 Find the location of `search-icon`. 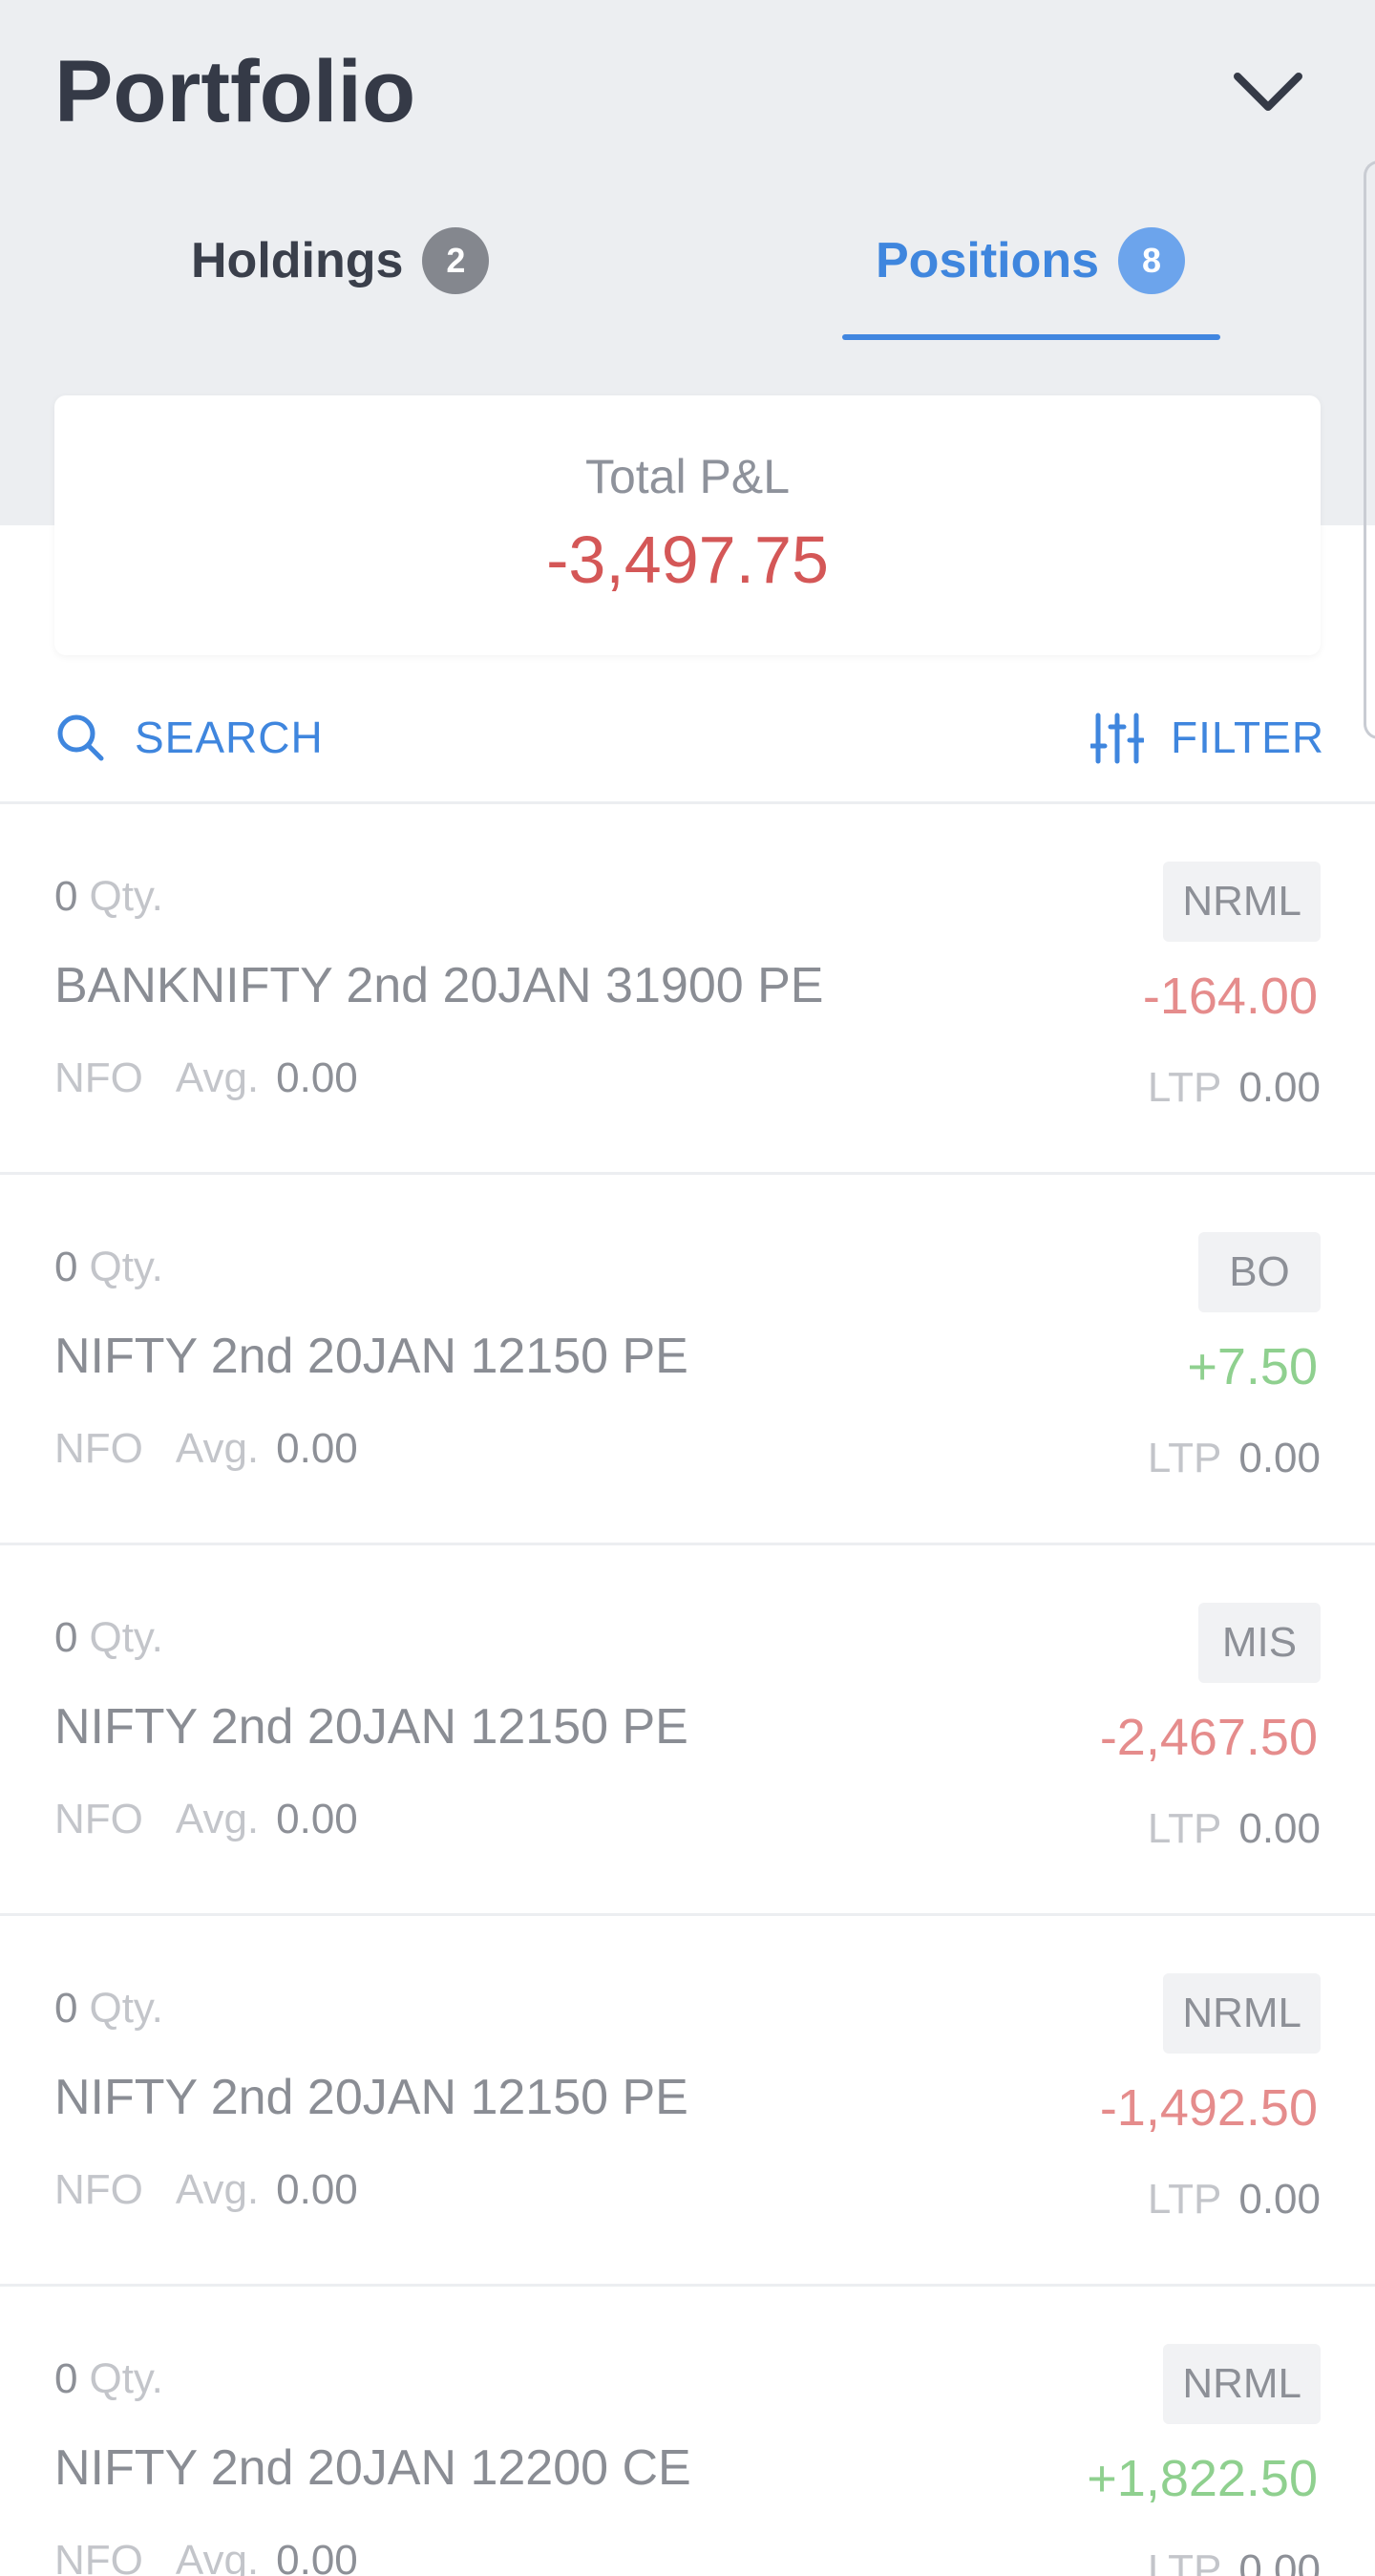

search-icon is located at coordinates (80, 737).